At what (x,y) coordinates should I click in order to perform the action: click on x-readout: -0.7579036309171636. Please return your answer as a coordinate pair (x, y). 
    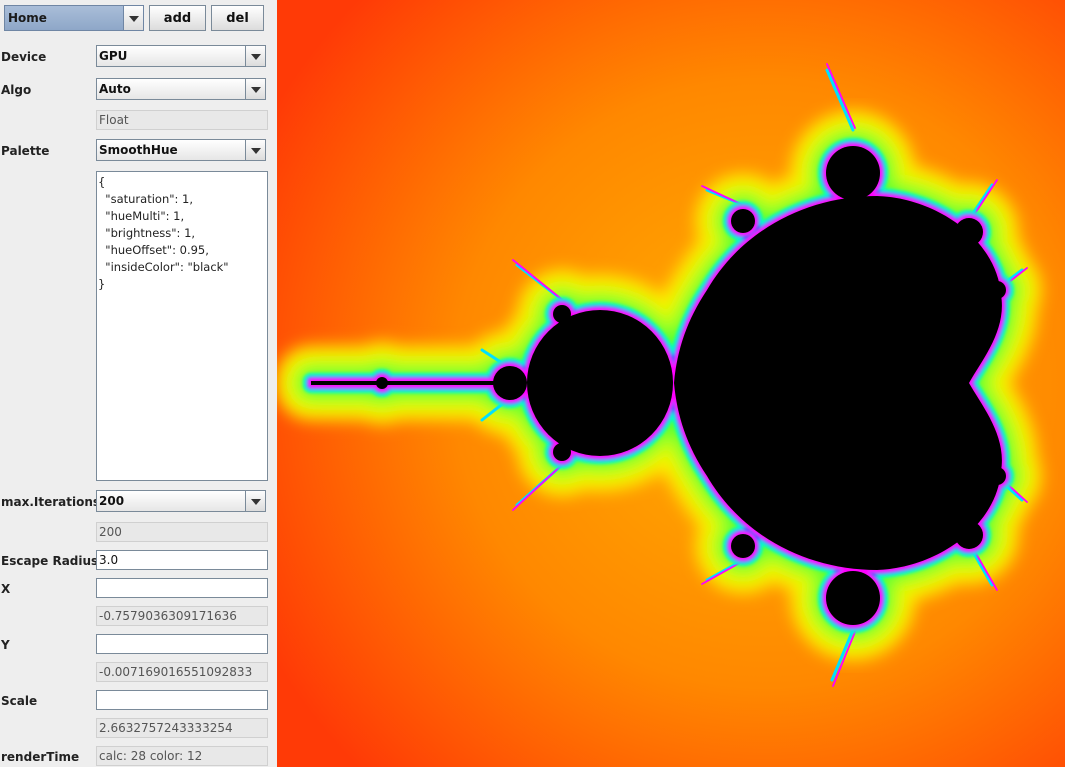
    Looking at the image, I should click on (182, 616).